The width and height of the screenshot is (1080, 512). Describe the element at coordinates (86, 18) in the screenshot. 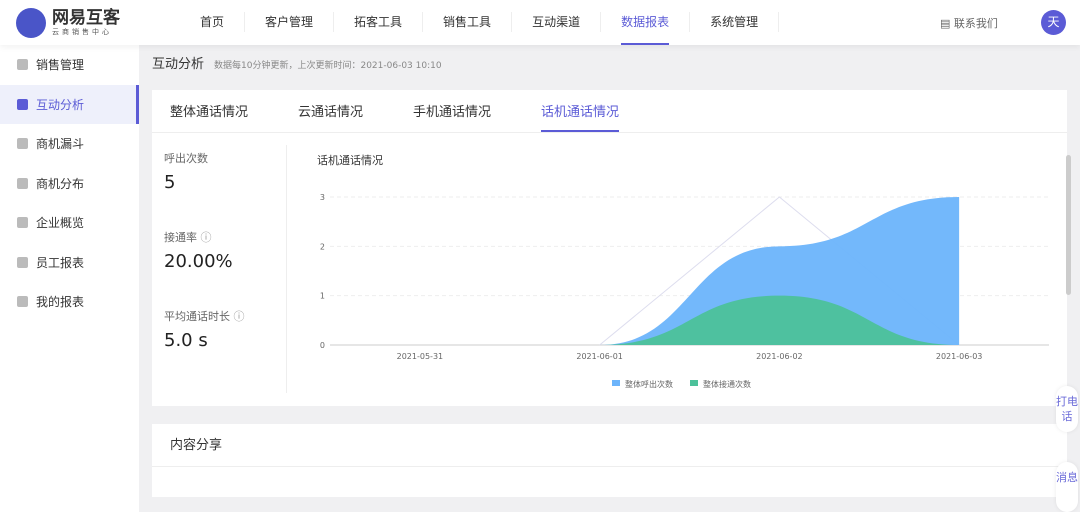

I see `logo-title: 网易互客` at that location.